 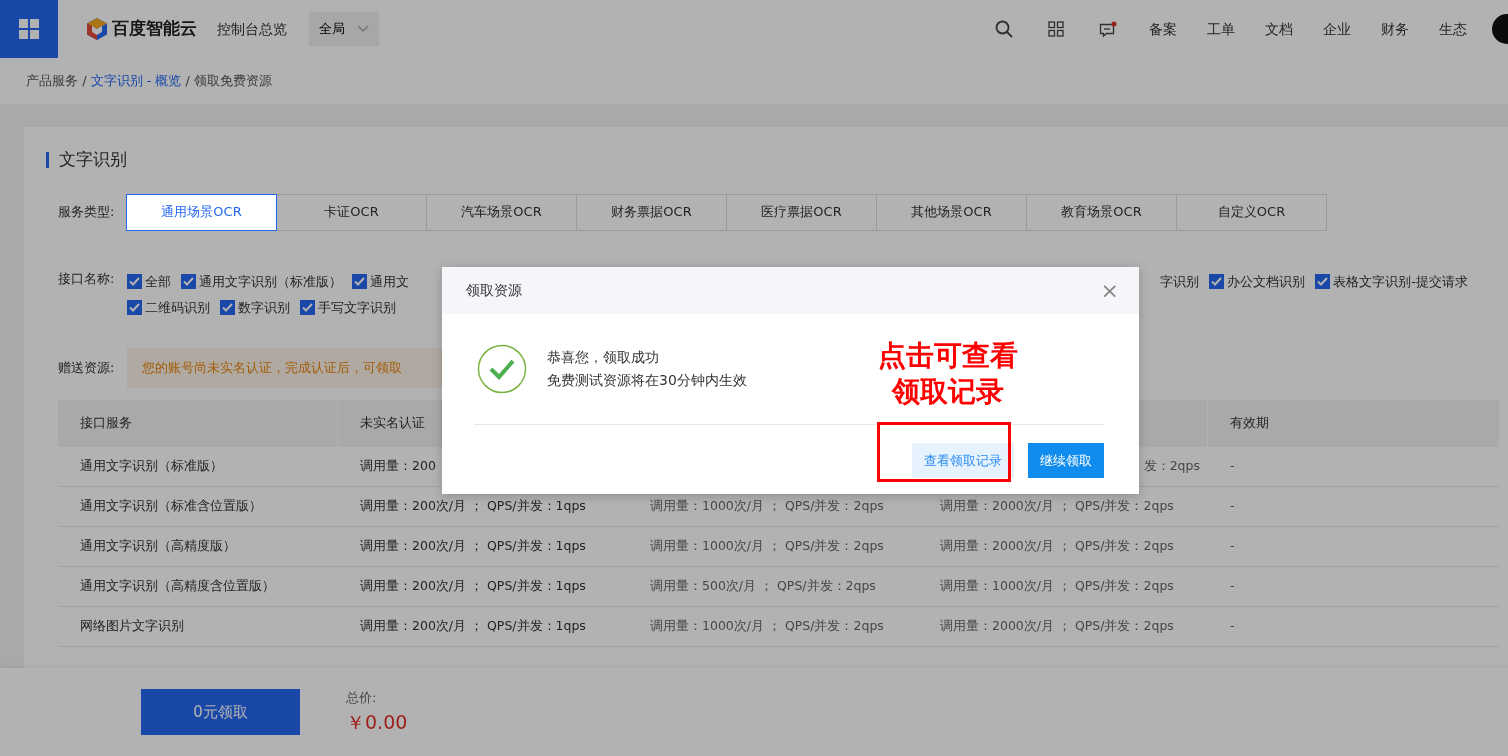 What do you see at coordinates (132, 625) in the screenshot?
I see `table-cell: 网络图片文字识别` at bounding box center [132, 625].